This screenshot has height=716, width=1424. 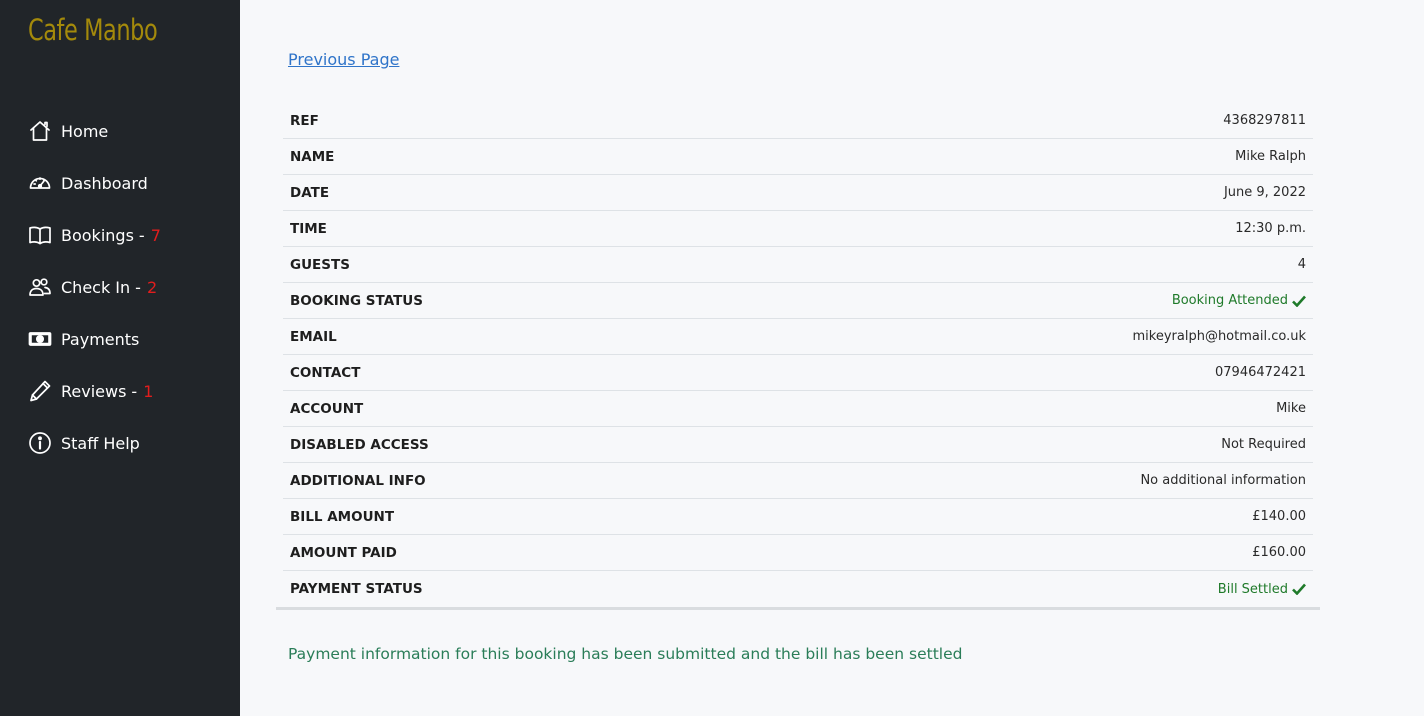 I want to click on table-row: BOOKING STATUS Booking Attended, so click(x=798, y=301).